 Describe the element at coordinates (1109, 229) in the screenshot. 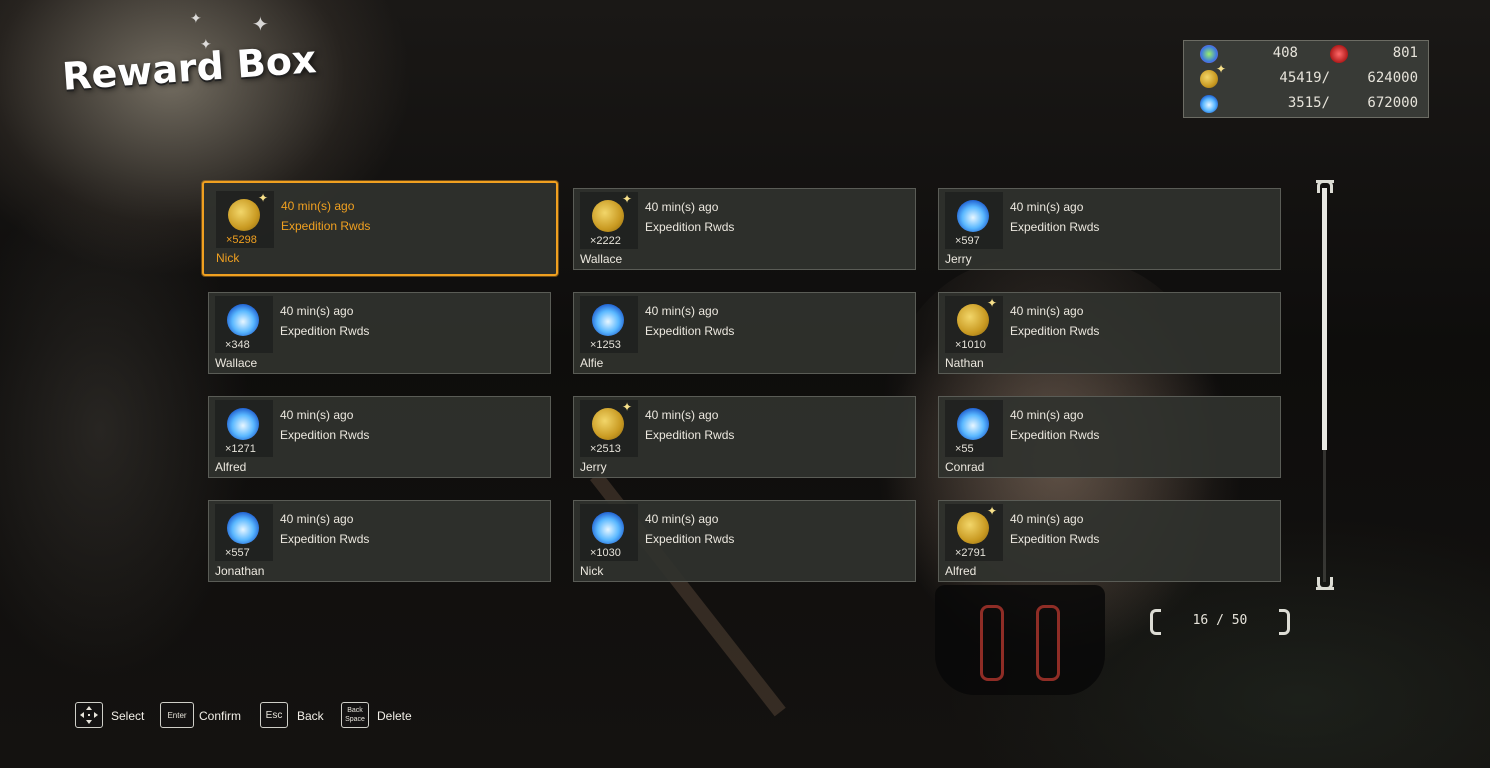

I see `reward-card: ×597 40 min(s) ago Expedition Rwds Jerry` at that location.